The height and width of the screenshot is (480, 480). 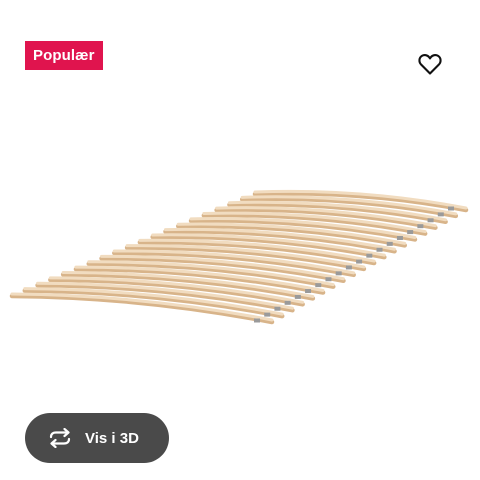 I want to click on favorite-button, so click(x=430, y=66).